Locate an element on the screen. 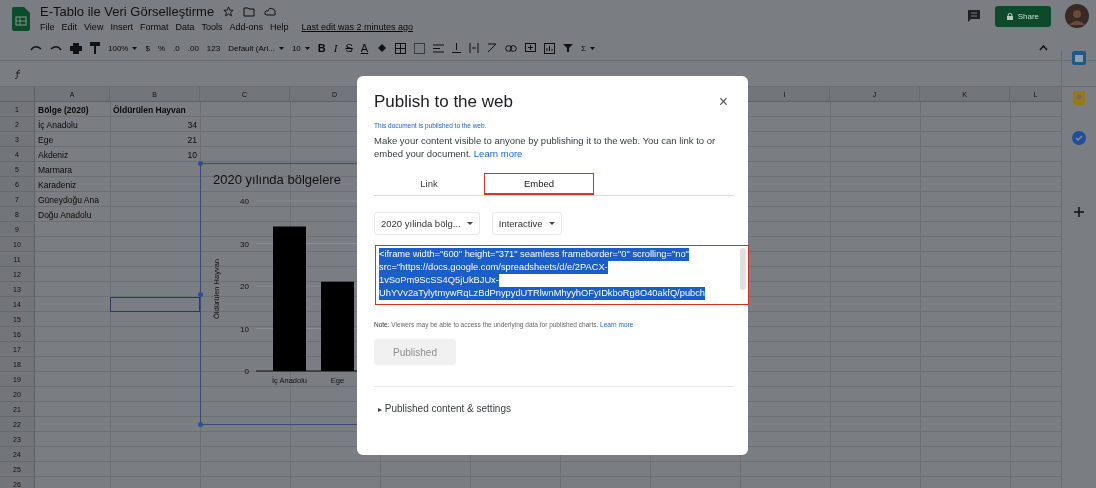 The height and width of the screenshot is (488, 1096). cloud-icon is located at coordinates (271, 11).